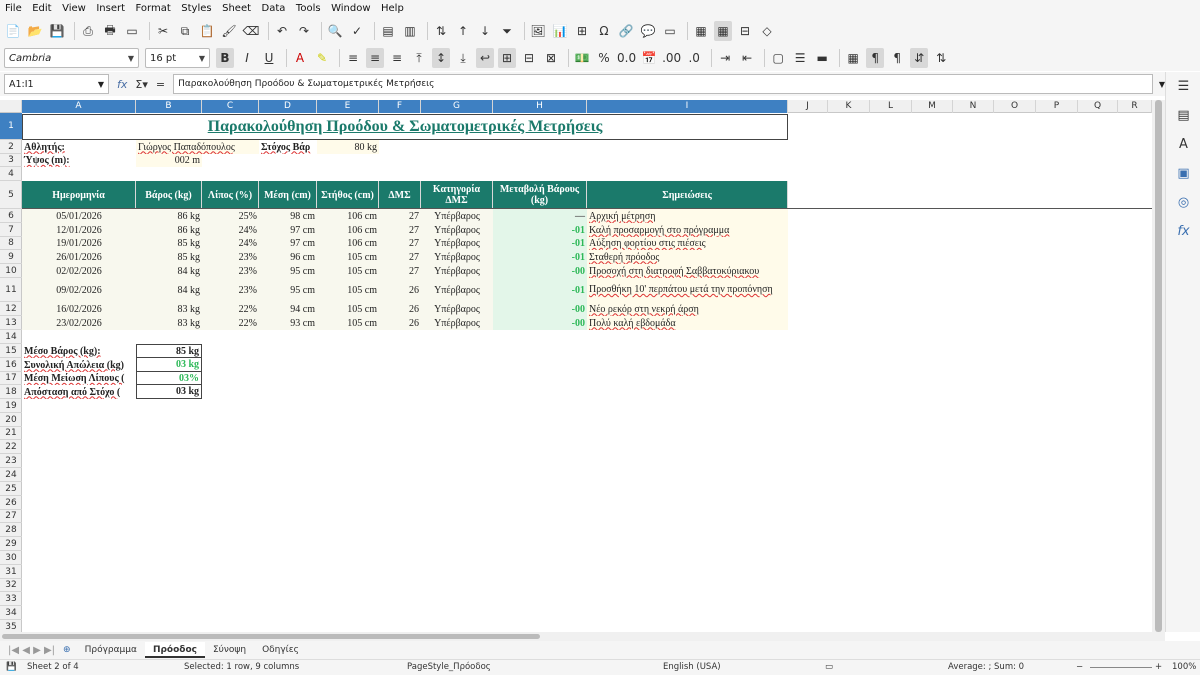 The height and width of the screenshot is (675, 1200). What do you see at coordinates (11, 433) in the screenshot?
I see `row-header-21: 21` at bounding box center [11, 433].